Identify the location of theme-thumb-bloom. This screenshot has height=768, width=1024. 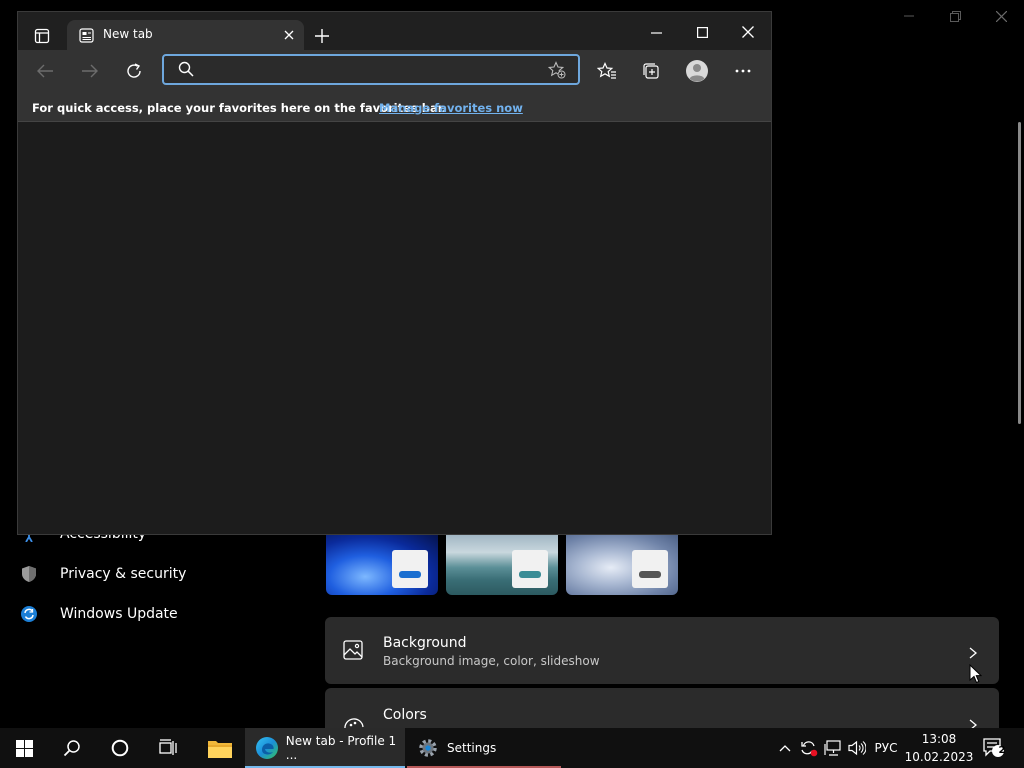
(382, 564).